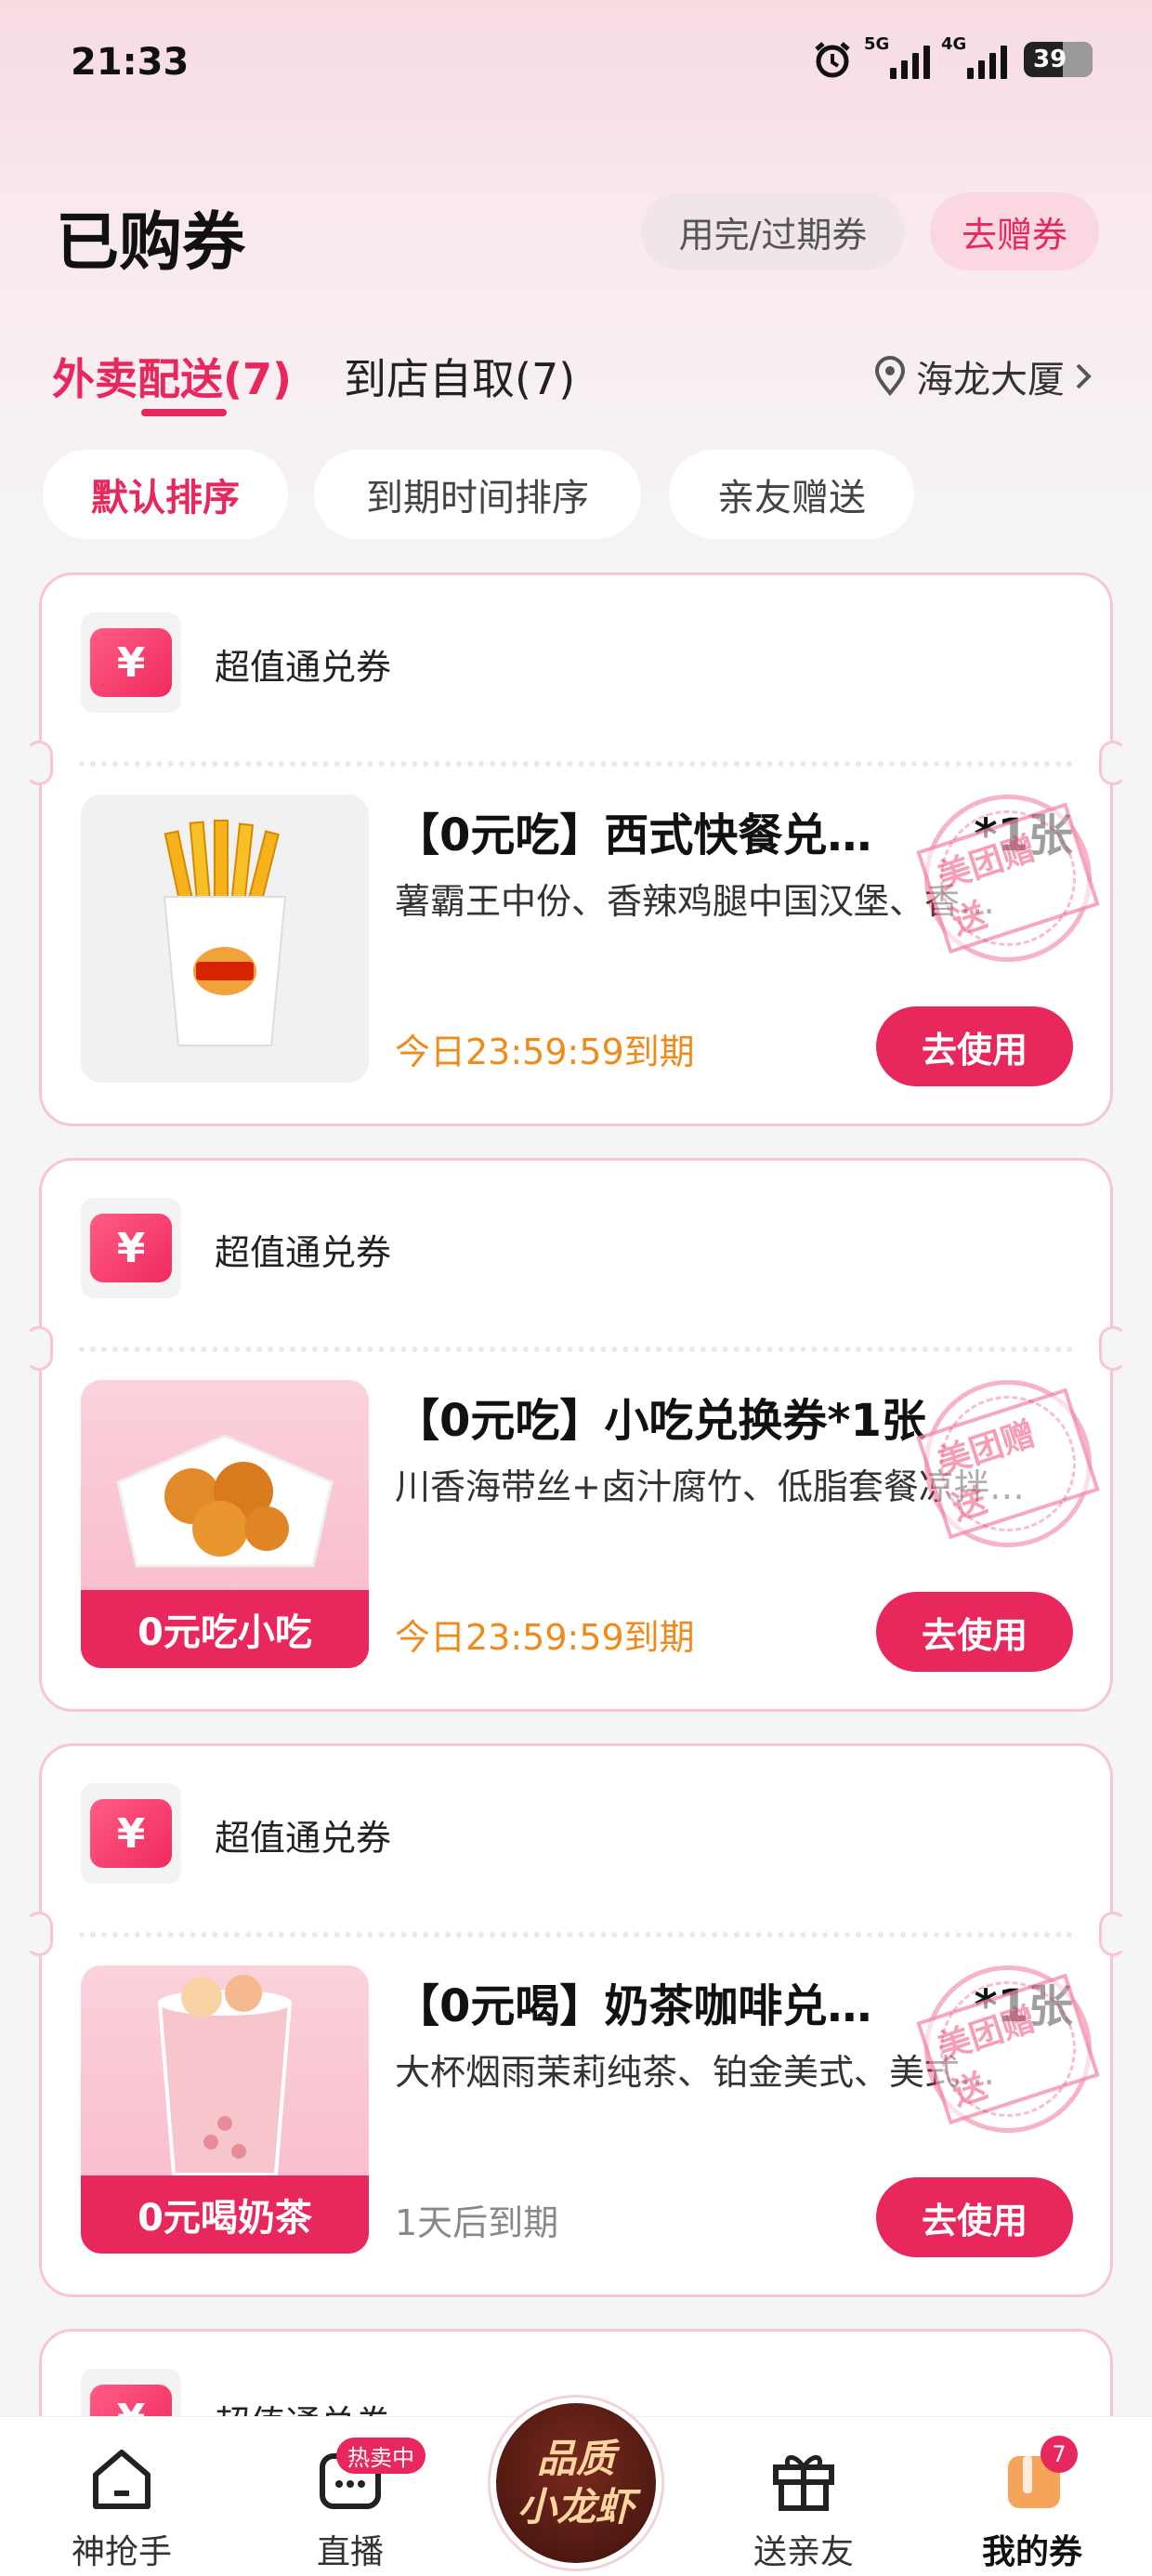 The width and height of the screenshot is (1152, 2576). What do you see at coordinates (897, 56) in the screenshot?
I see `signal-5g-icon: 5G` at bounding box center [897, 56].